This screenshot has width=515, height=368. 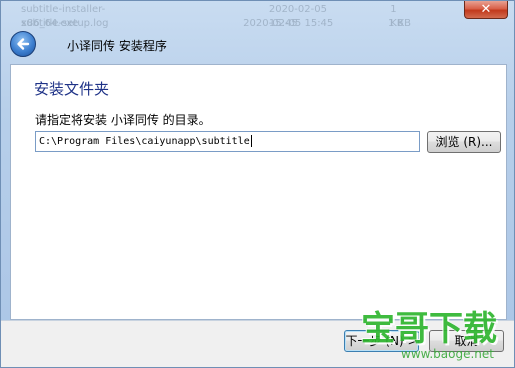 I want to click on watermark-brand: 宝哥下载, so click(x=429, y=329).